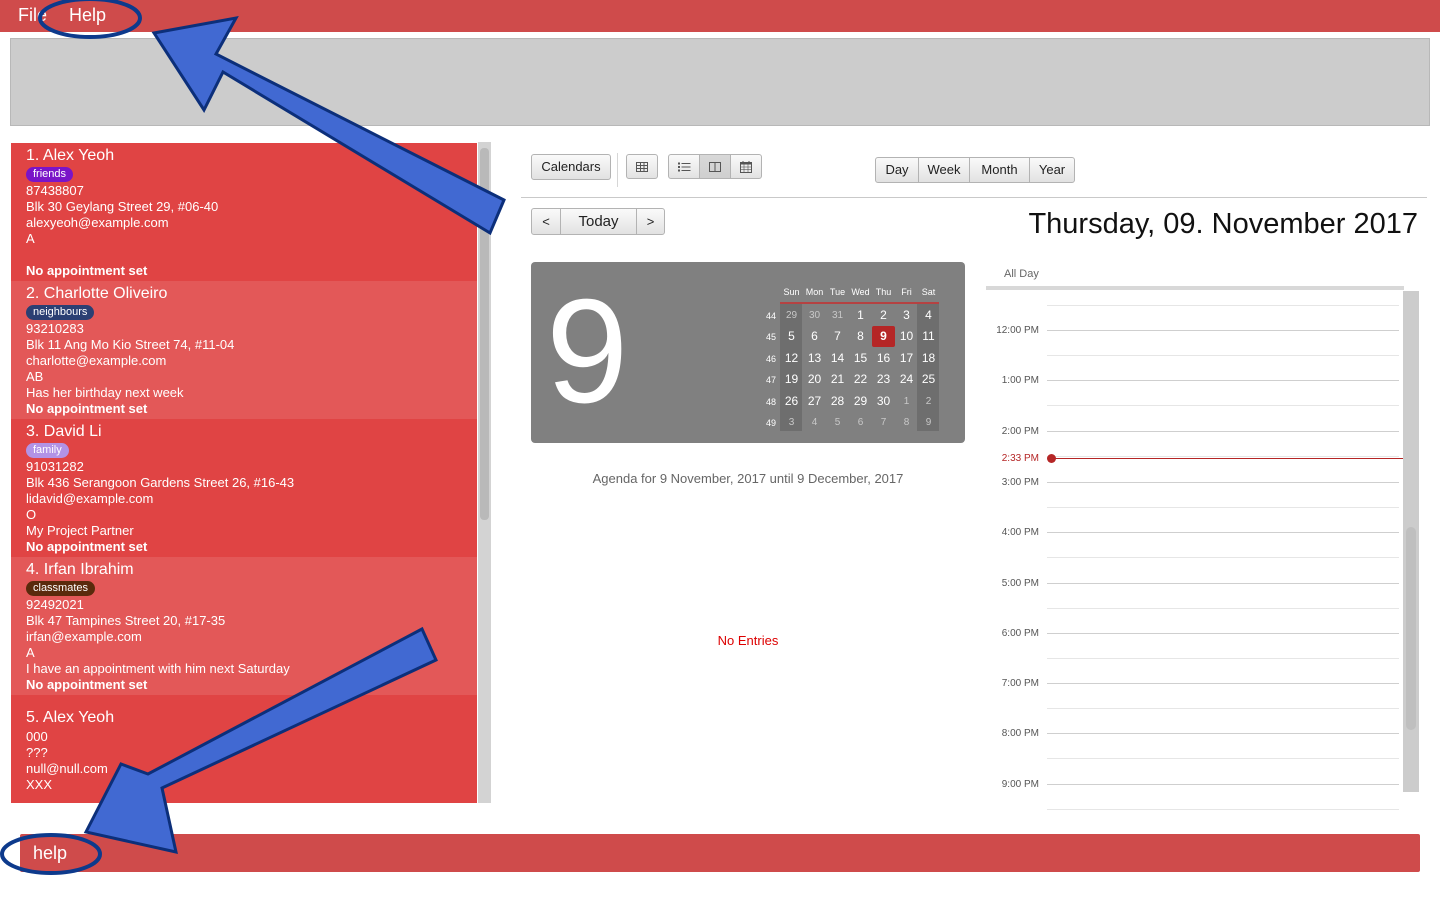 The image size is (1440, 900). What do you see at coordinates (814, 379) in the screenshot?
I see `mini-calendar-day: 20` at bounding box center [814, 379].